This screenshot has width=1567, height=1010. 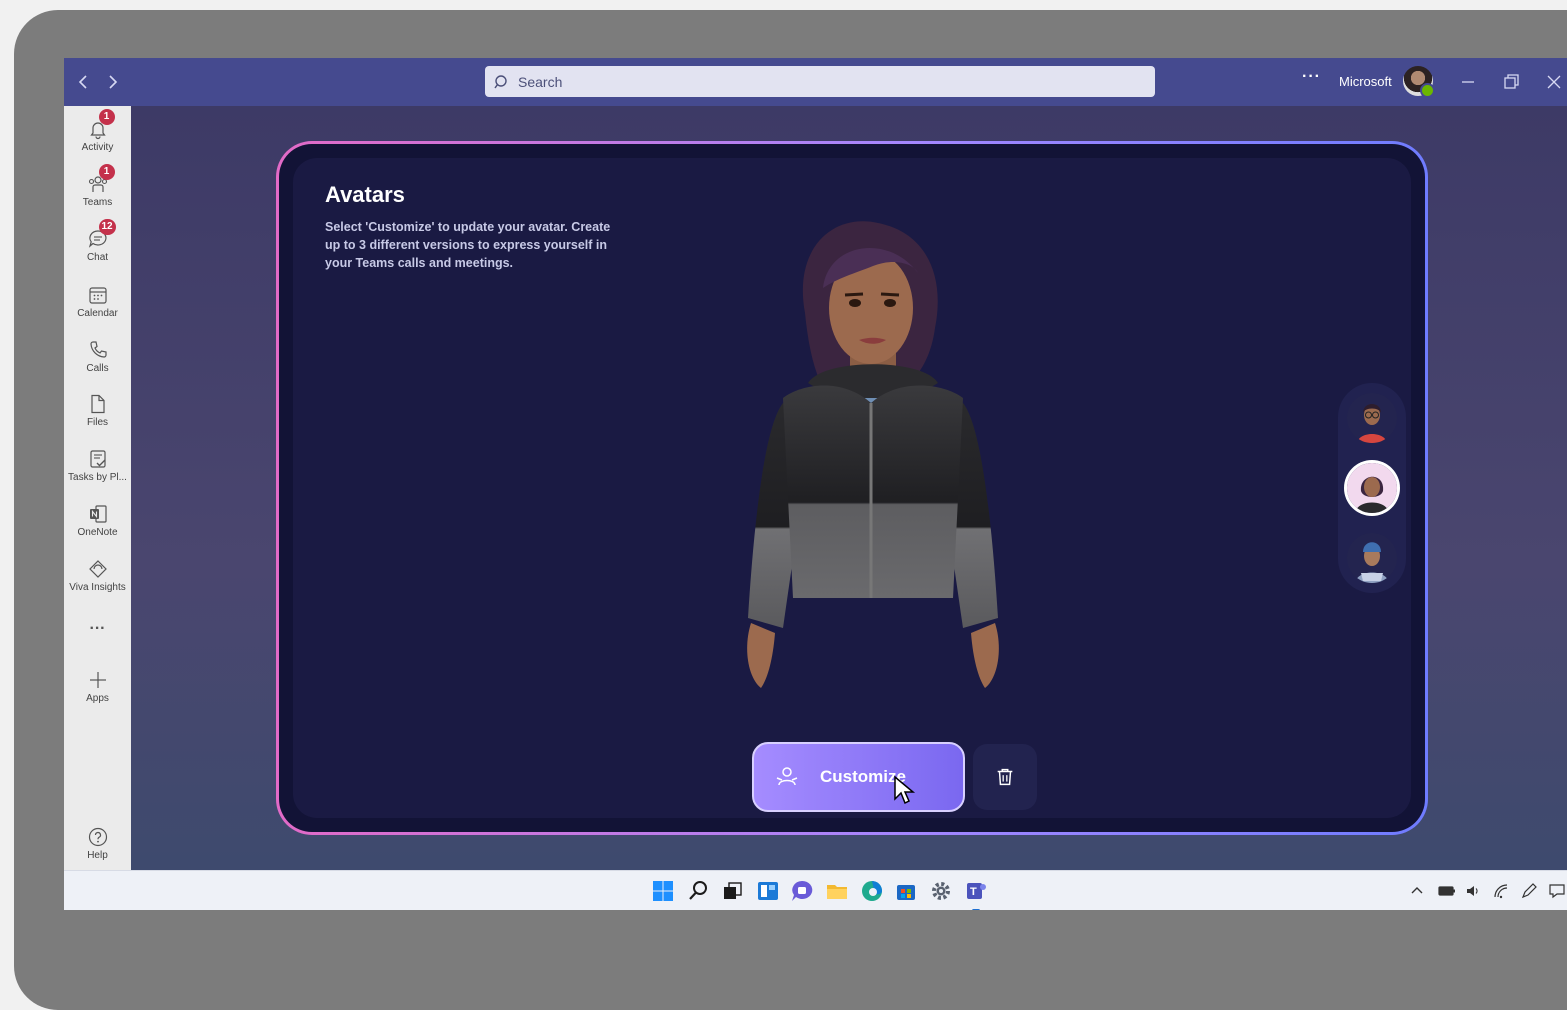 I want to click on taskbar-teams-button: T, so click(x=976, y=894).